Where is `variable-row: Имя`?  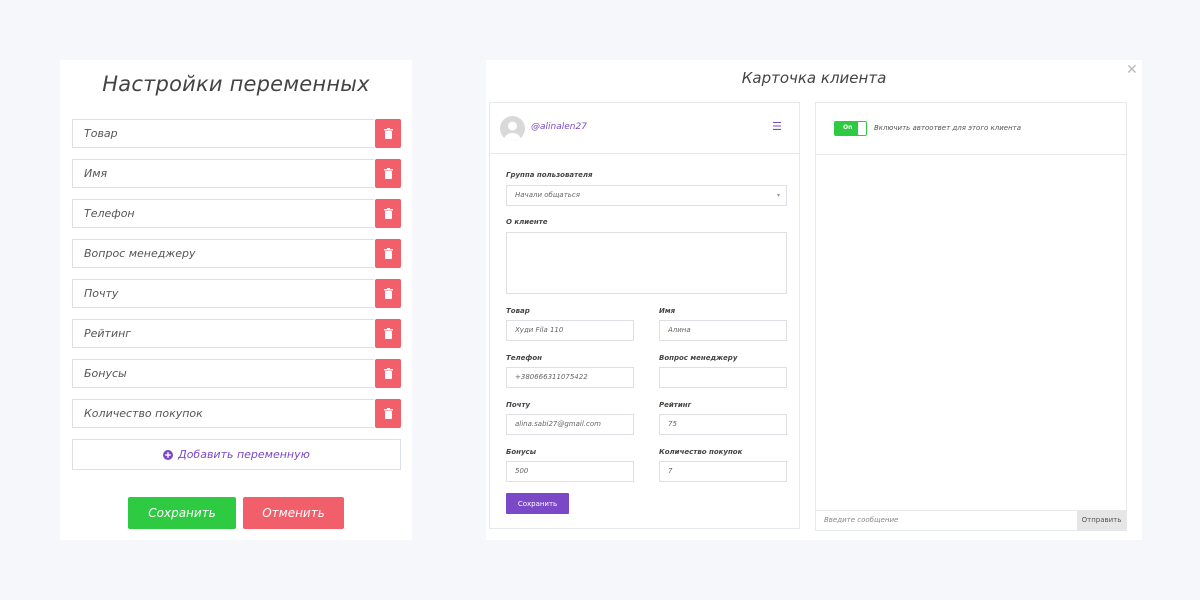
variable-row: Имя is located at coordinates (236, 173).